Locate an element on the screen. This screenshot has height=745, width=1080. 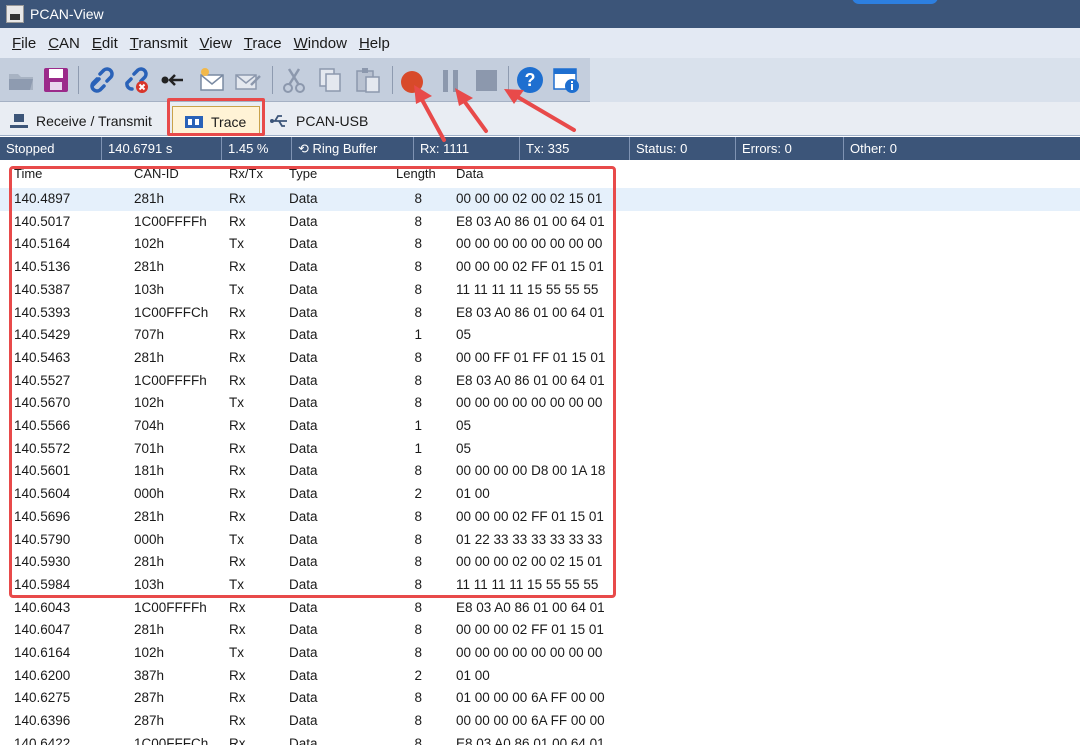
tab-receive-transmit: Receive / Transmit is located at coordinates (89, 121).